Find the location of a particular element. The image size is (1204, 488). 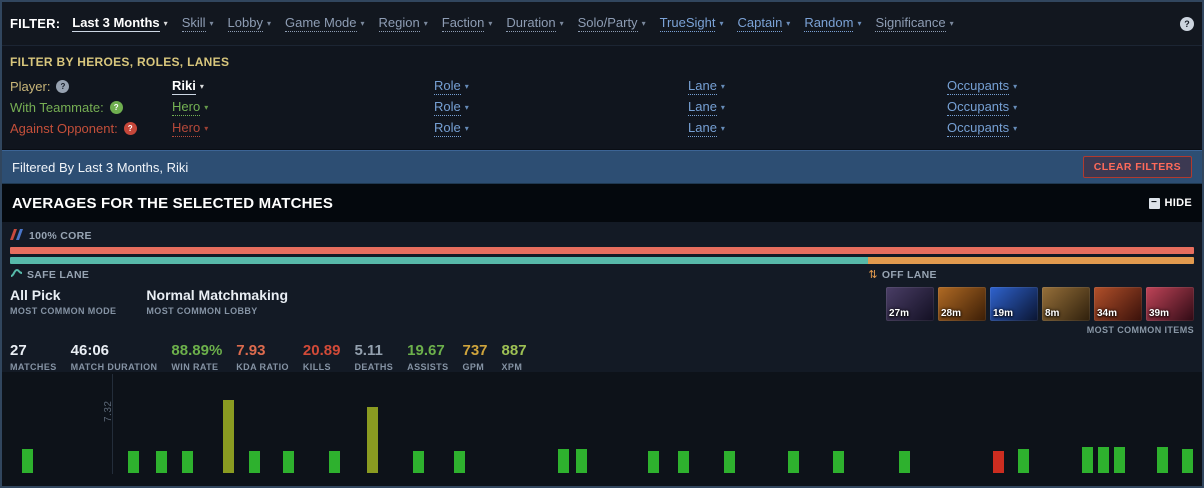

core-label: 100% CORE is located at coordinates (60, 235).